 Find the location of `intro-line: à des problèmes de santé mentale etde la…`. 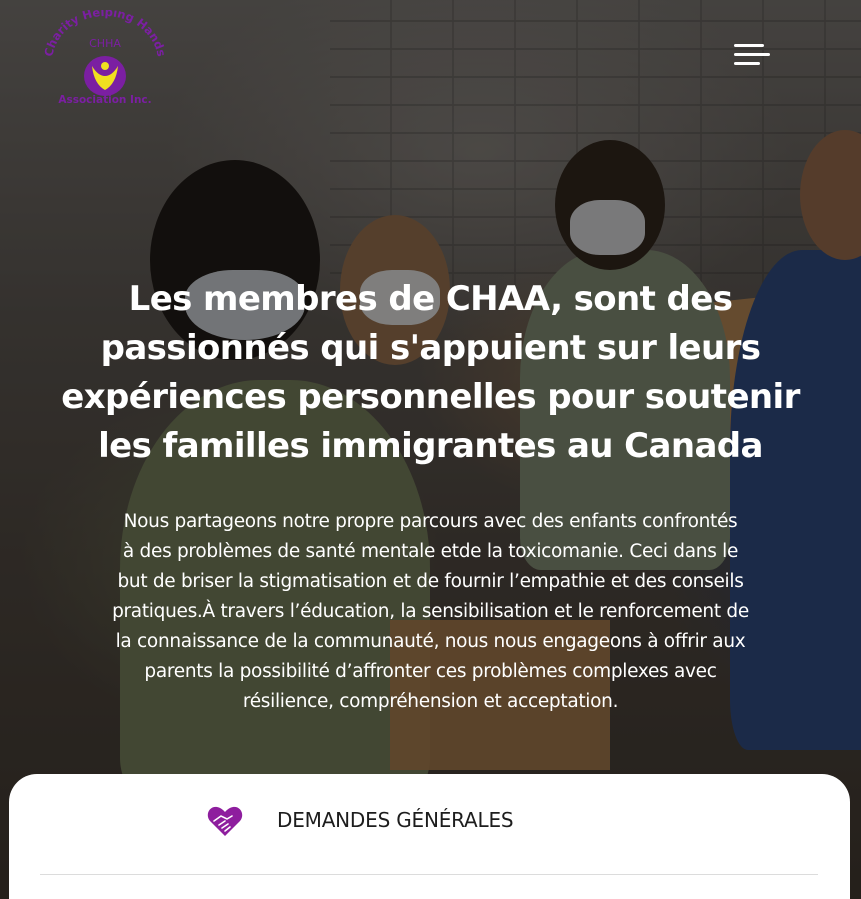

intro-line: à des problèmes de santé mentale etde la… is located at coordinates (430, 551).